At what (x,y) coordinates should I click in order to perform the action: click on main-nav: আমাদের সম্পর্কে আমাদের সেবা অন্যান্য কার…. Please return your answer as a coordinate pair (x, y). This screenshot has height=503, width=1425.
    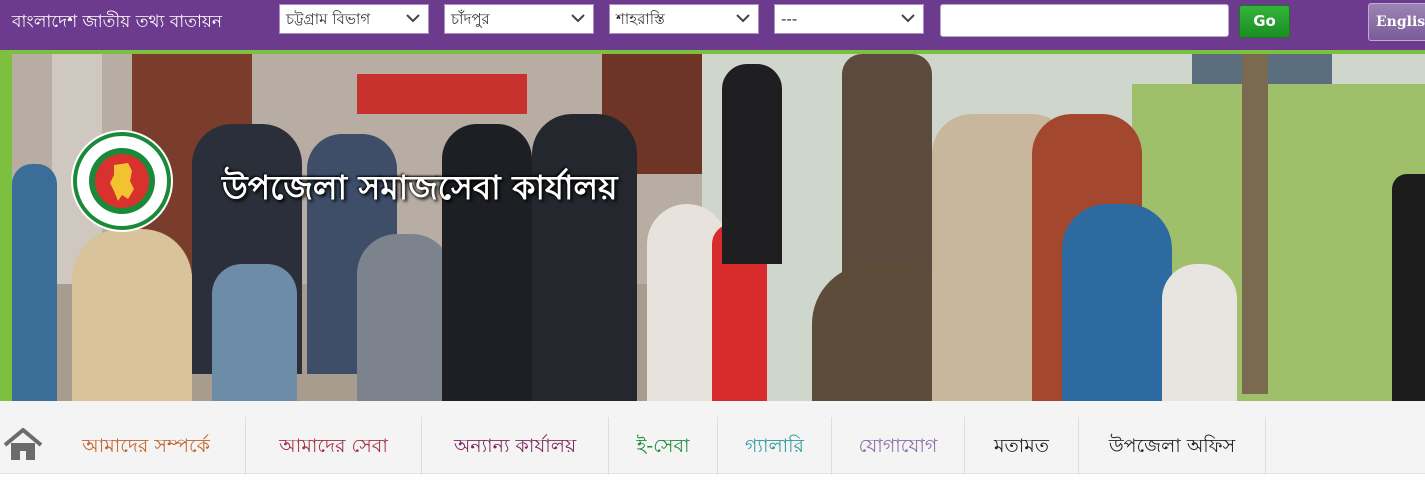
    Looking at the image, I should click on (712, 438).